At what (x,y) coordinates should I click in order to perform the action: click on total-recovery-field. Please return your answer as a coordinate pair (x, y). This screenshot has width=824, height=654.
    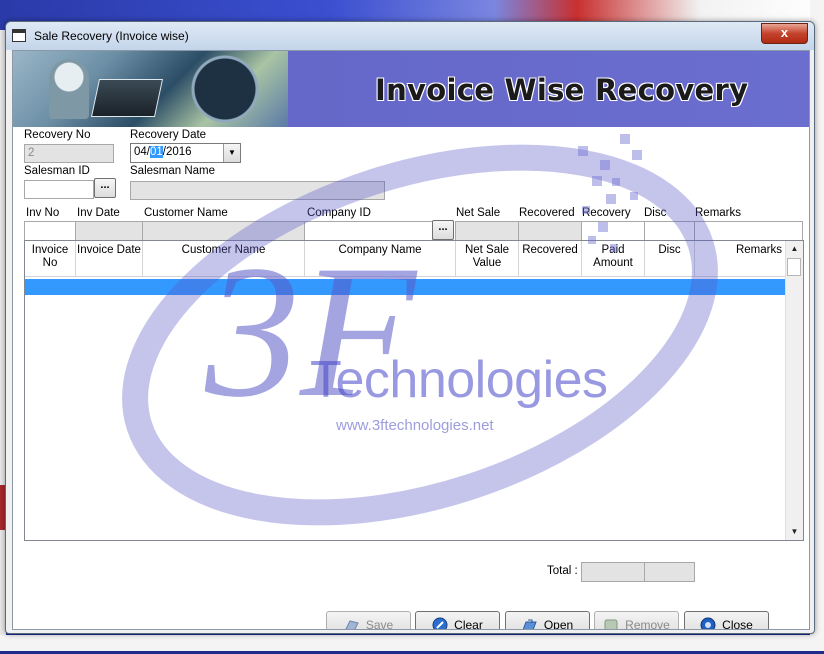
    Looking at the image, I should click on (613, 572).